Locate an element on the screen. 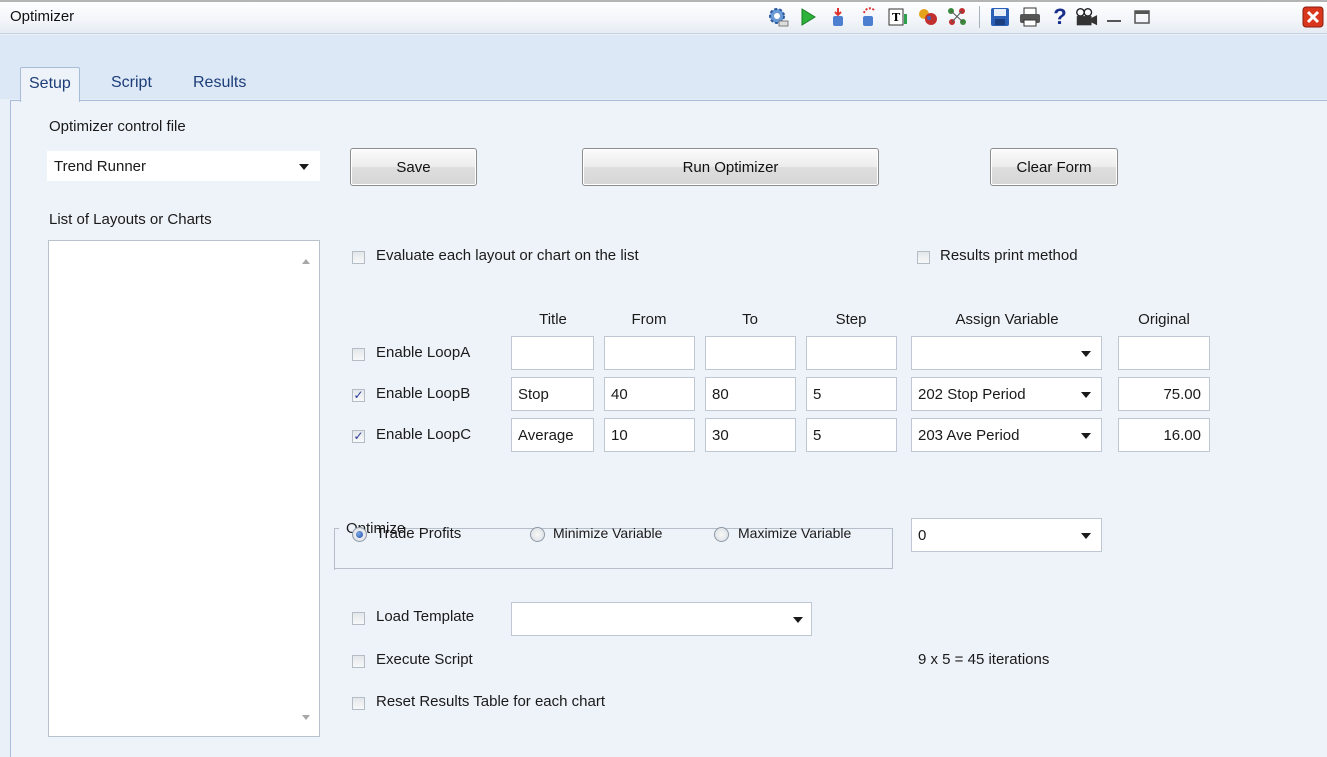 The width and height of the screenshot is (1327, 757). reset-results-checkbox is located at coordinates (358, 703).